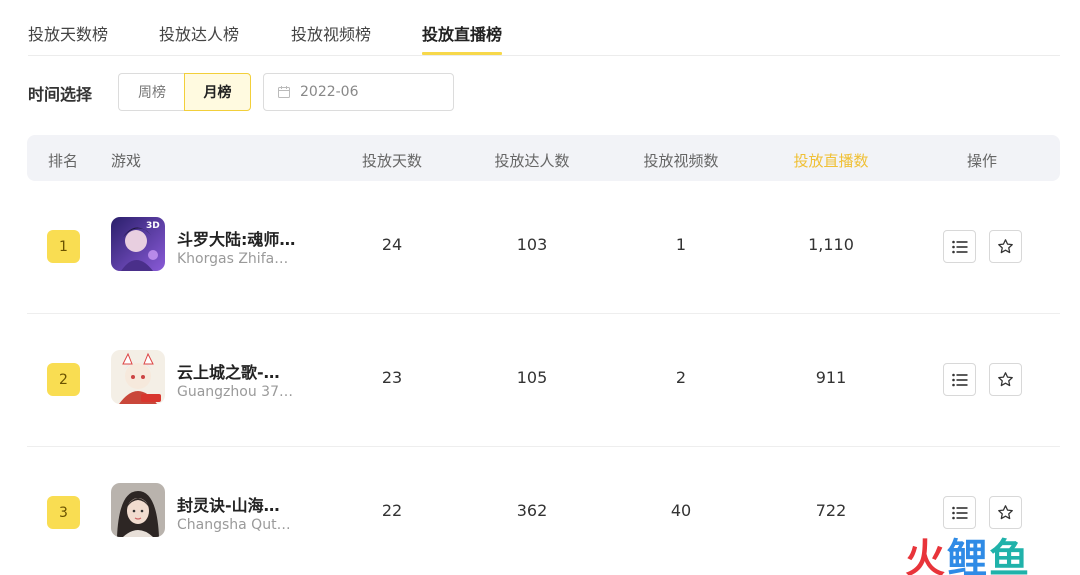 This screenshot has width=1080, height=575. What do you see at coordinates (151, 92) in the screenshot?
I see `week-toggle: 周榜` at bounding box center [151, 92].